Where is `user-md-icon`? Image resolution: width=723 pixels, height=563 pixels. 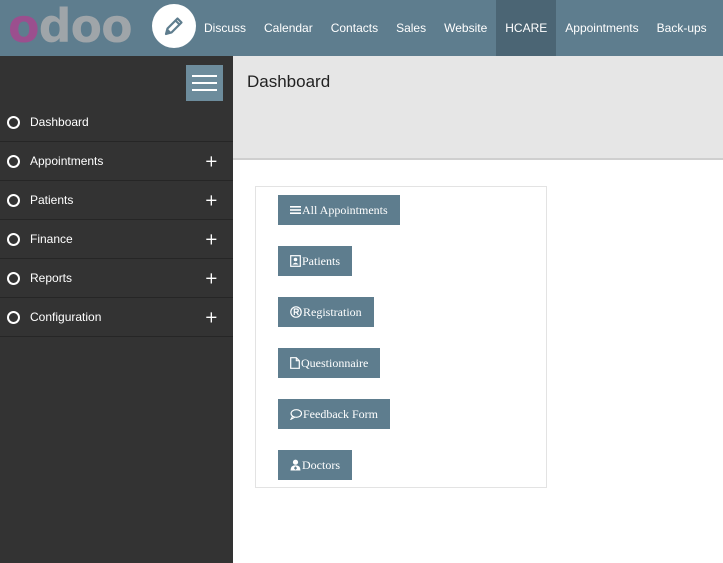 user-md-icon is located at coordinates (295, 465).